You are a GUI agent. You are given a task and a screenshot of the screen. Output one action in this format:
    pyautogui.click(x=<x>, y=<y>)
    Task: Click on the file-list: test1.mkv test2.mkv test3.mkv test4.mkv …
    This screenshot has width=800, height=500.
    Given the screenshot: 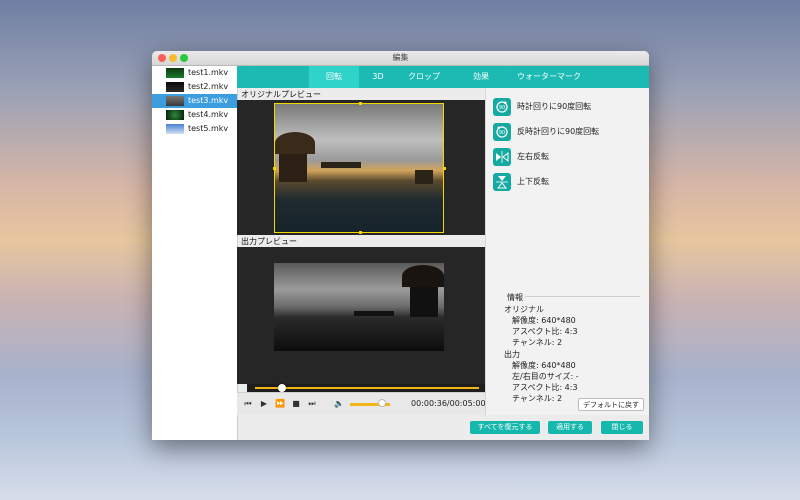 What is the action you would take?
    pyautogui.click(x=195, y=253)
    